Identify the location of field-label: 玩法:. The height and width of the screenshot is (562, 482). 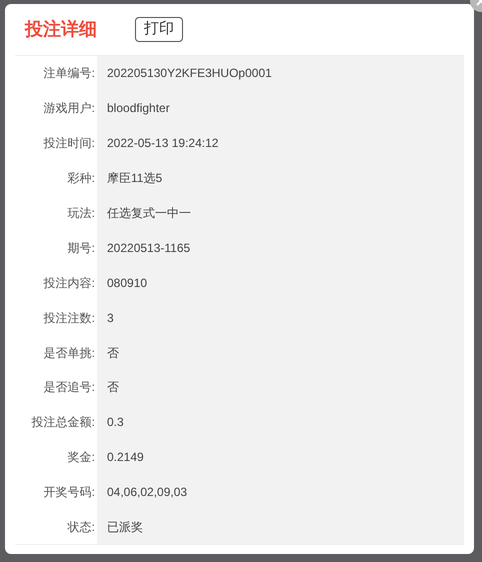
(81, 213).